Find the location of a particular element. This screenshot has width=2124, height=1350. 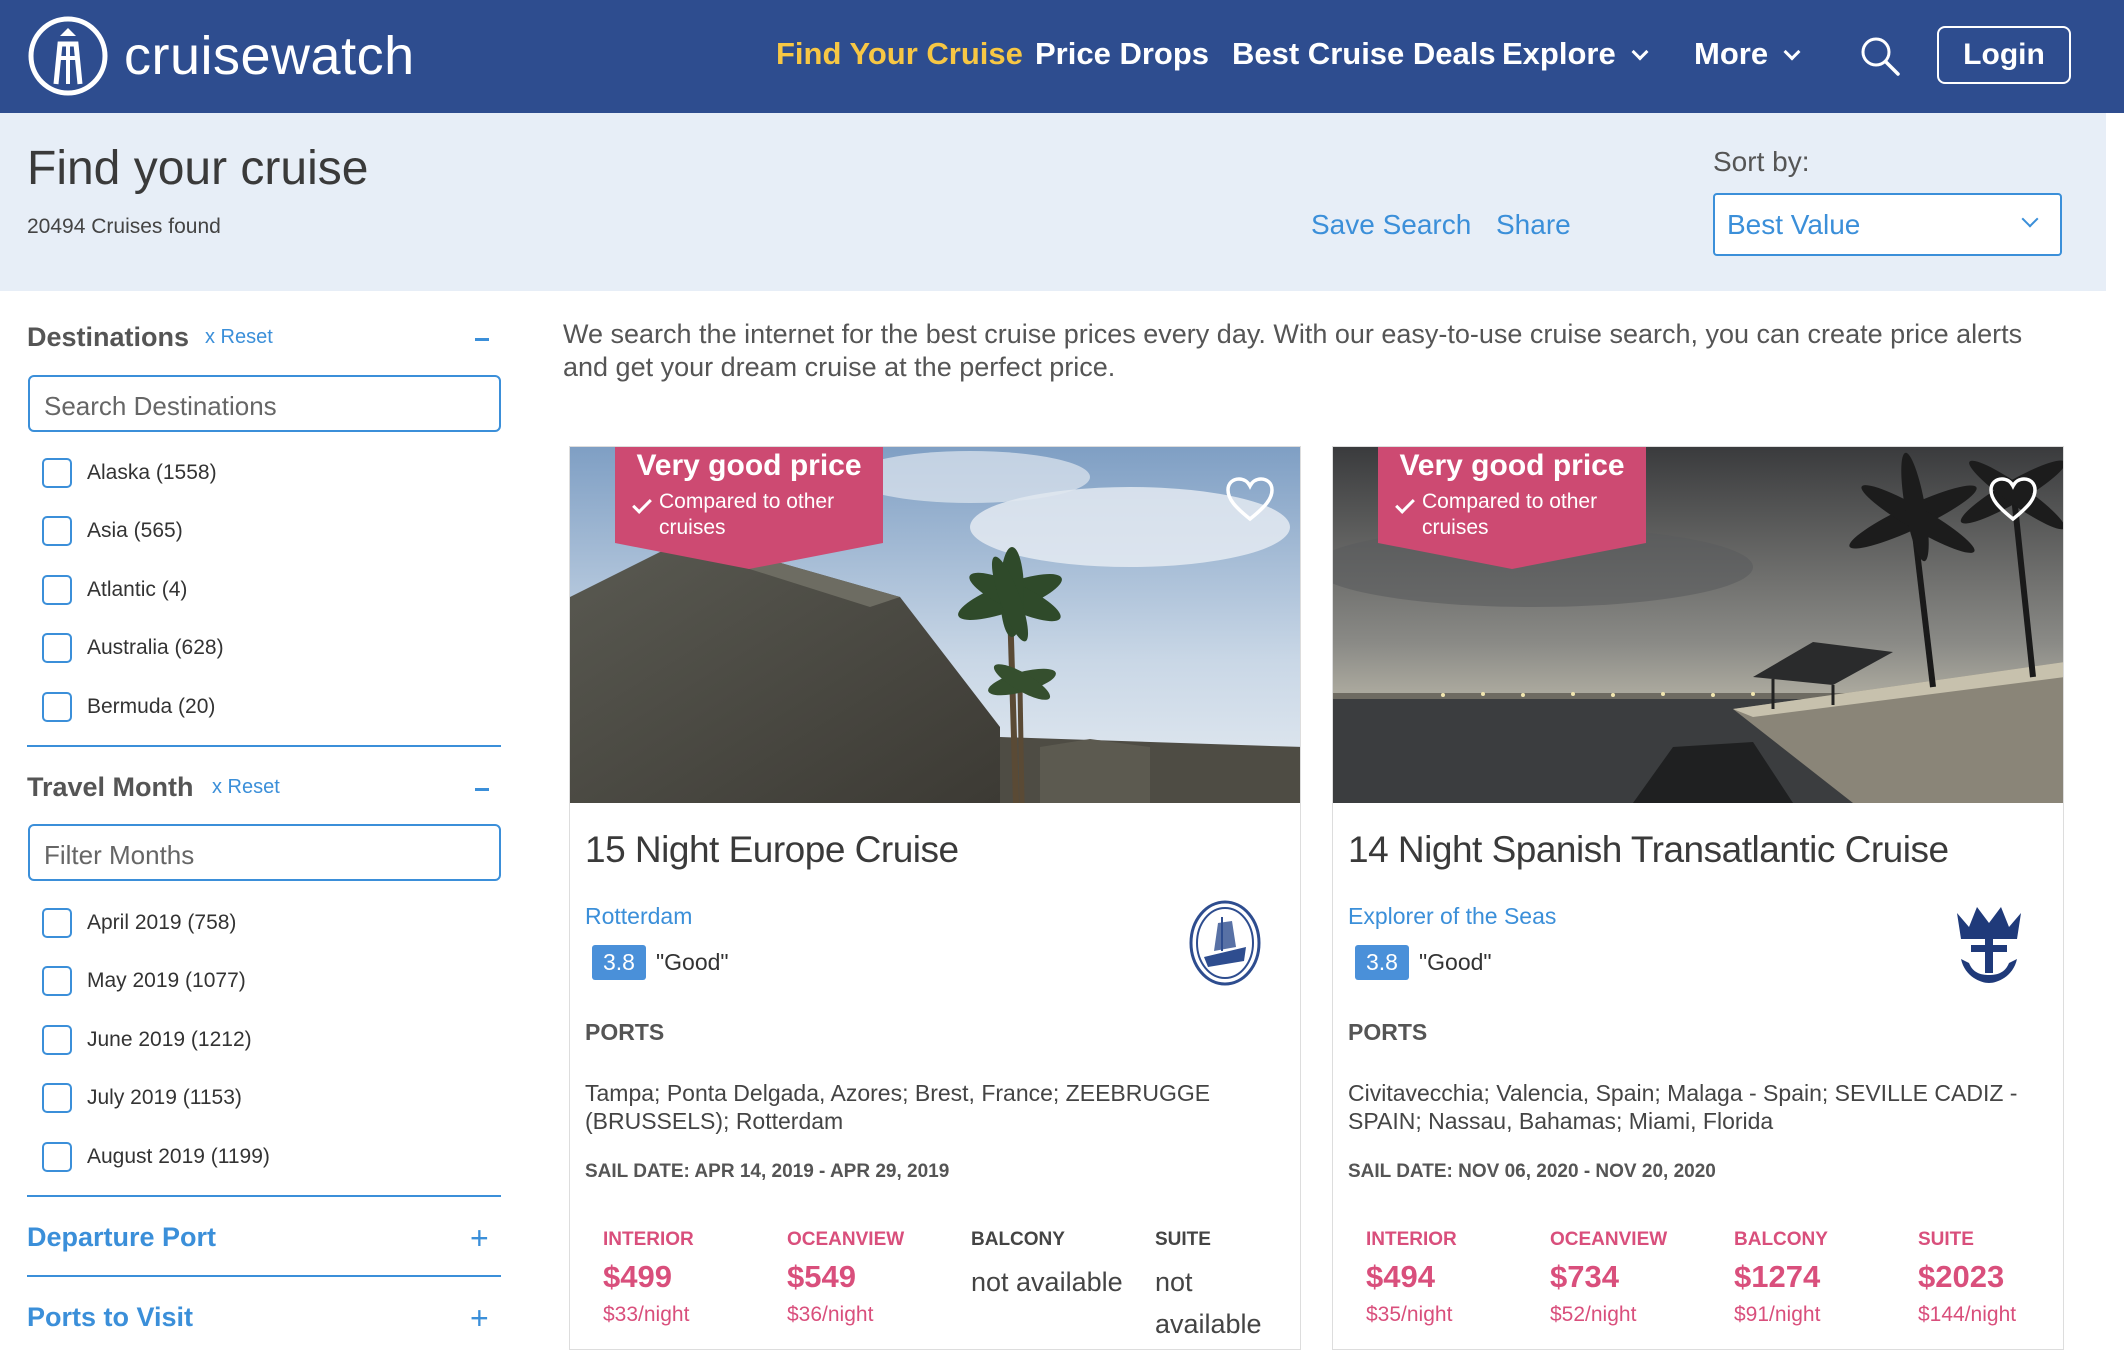

sort-select: Best Value is located at coordinates (1887, 224).